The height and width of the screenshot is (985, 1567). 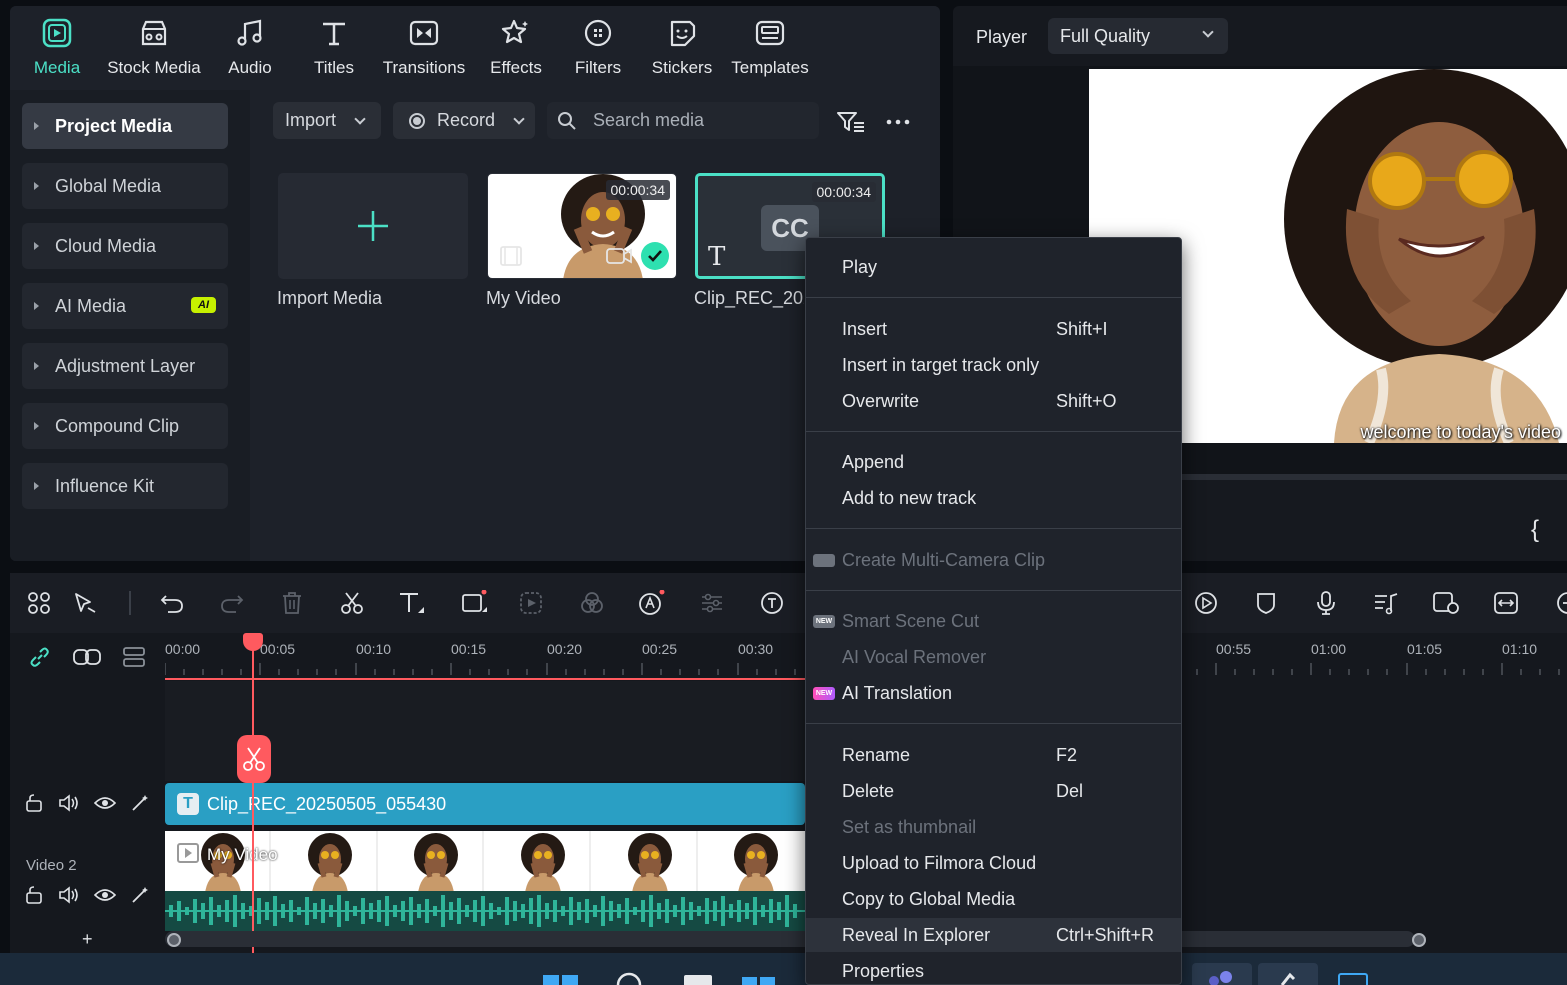 What do you see at coordinates (334, 48) in the screenshot?
I see `tab-titles: Titles` at bounding box center [334, 48].